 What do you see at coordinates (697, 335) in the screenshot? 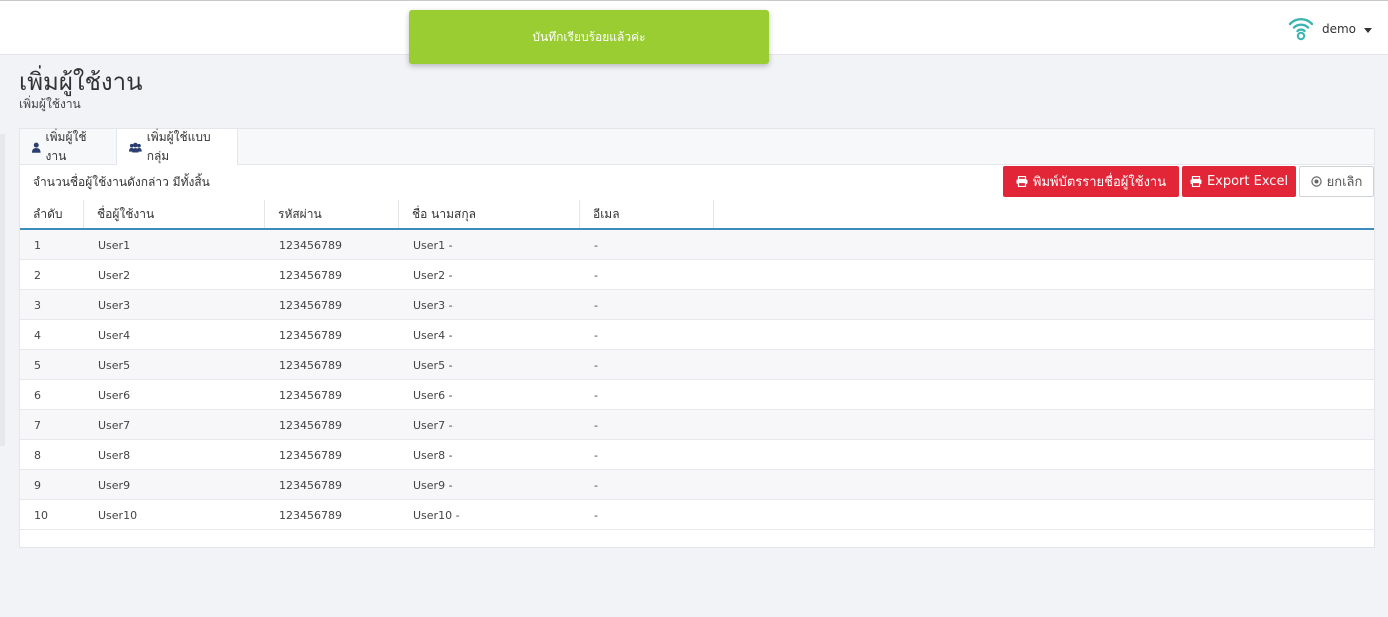
I see `table-row: 4 User4 123456789 User4 - -` at bounding box center [697, 335].